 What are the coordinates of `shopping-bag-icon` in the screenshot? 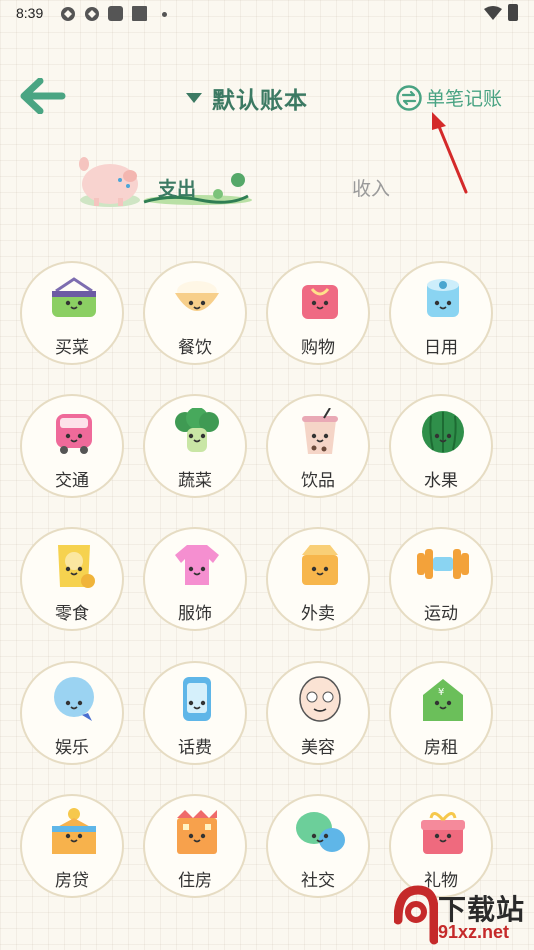 It's located at (320, 302).